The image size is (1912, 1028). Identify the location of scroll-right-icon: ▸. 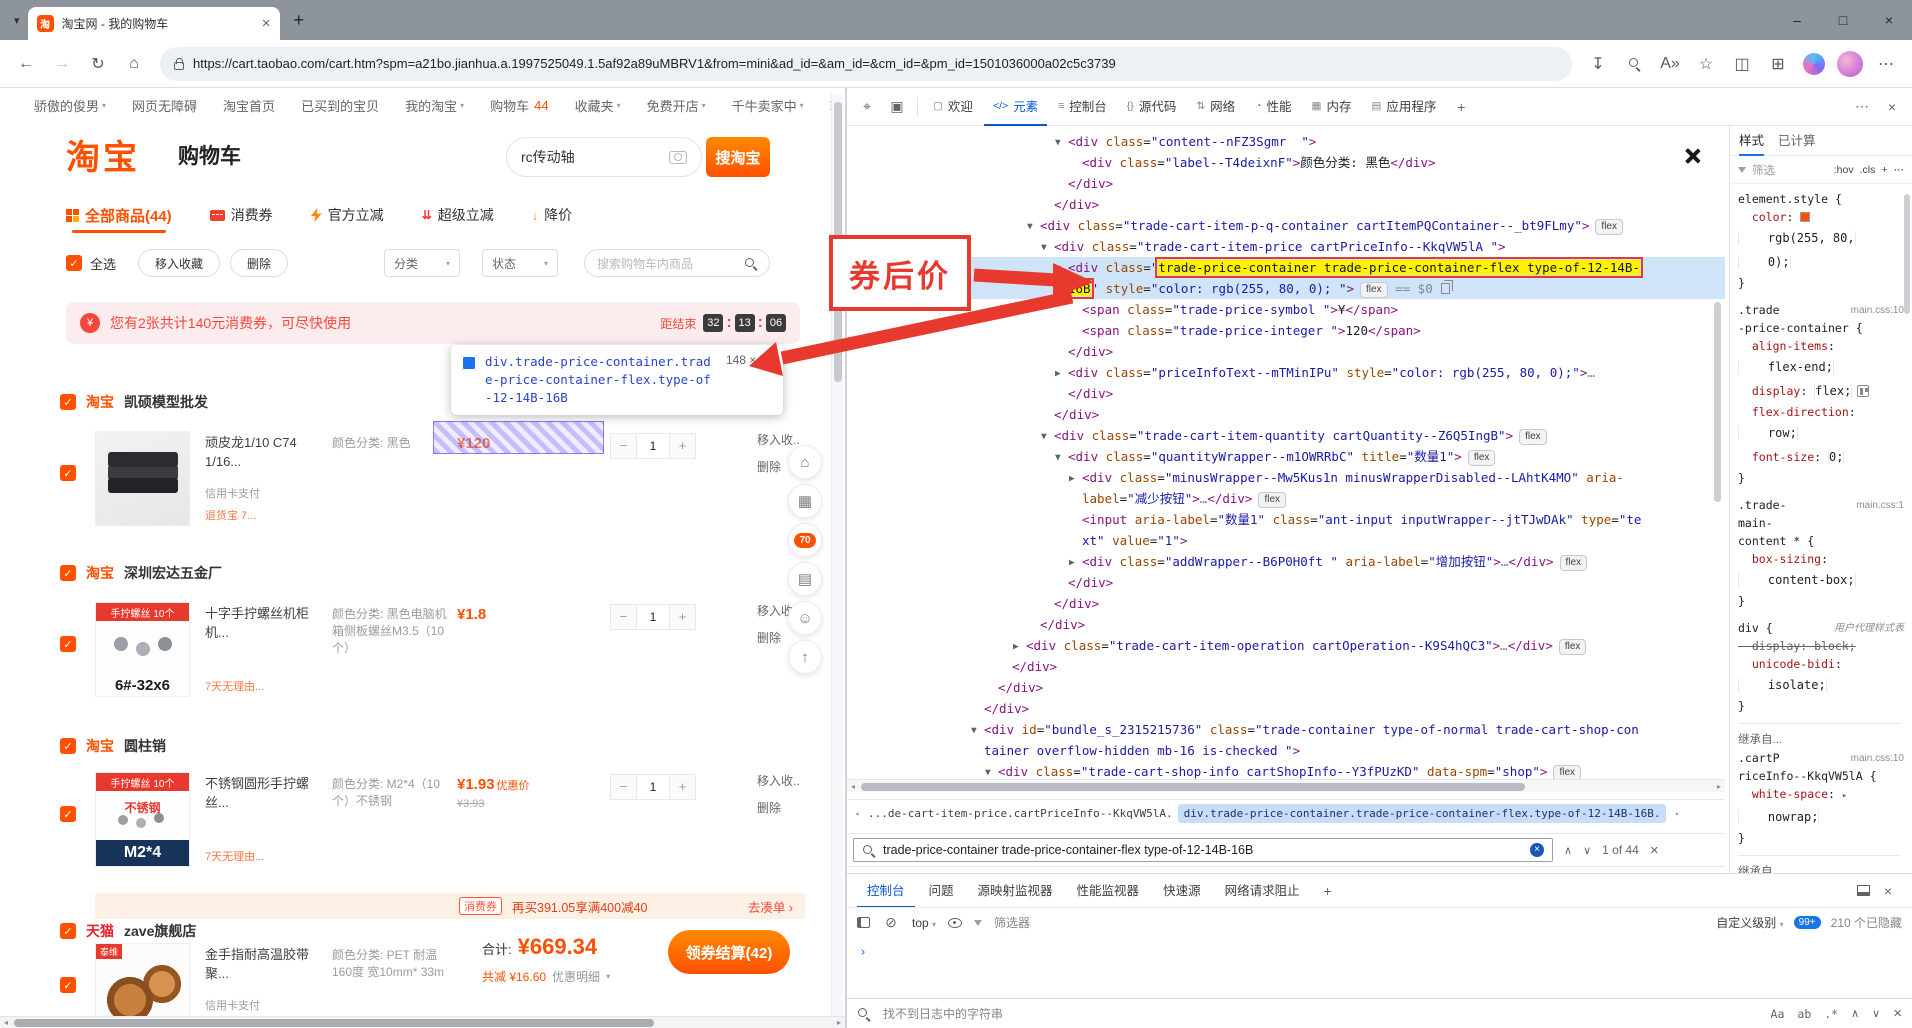
(839, 1022).